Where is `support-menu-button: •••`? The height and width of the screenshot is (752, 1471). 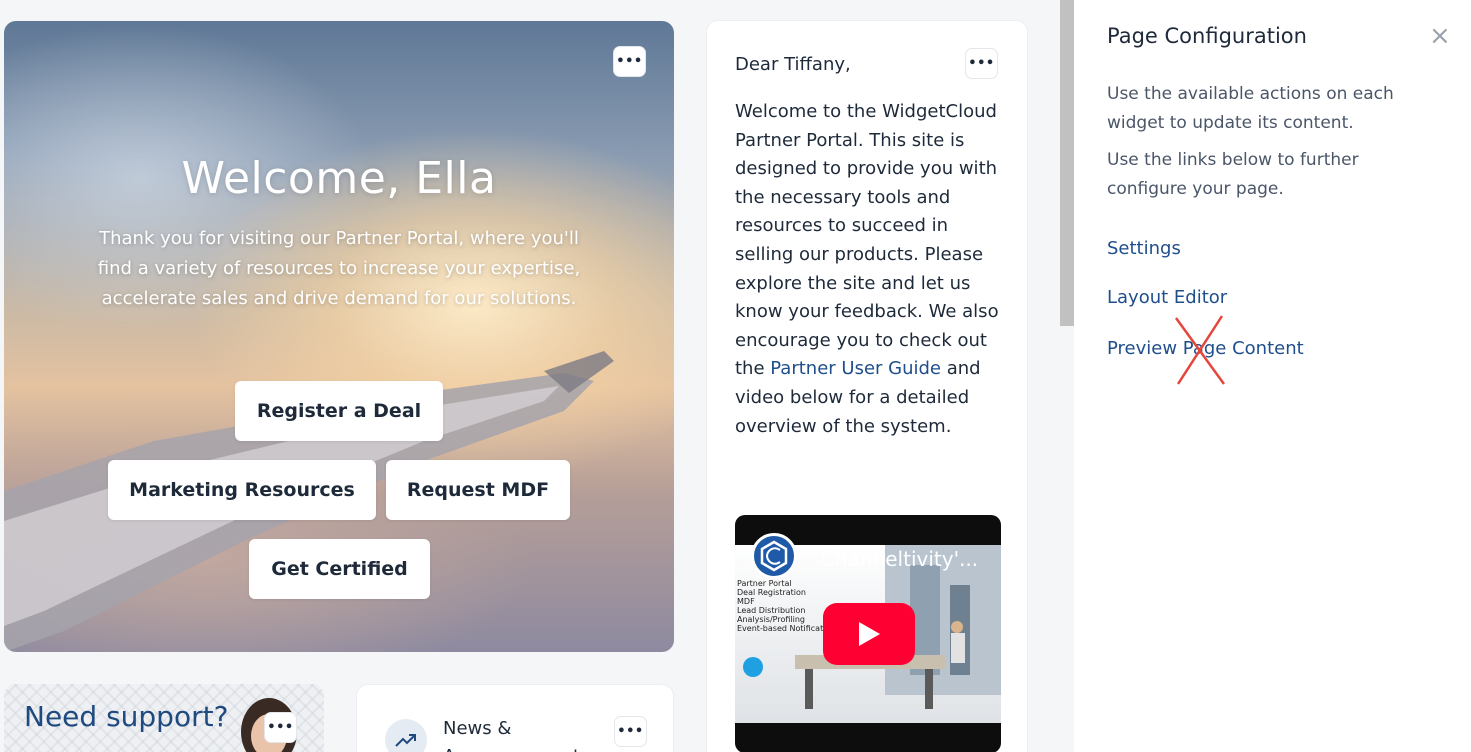
support-menu-button: ••• is located at coordinates (280, 727).